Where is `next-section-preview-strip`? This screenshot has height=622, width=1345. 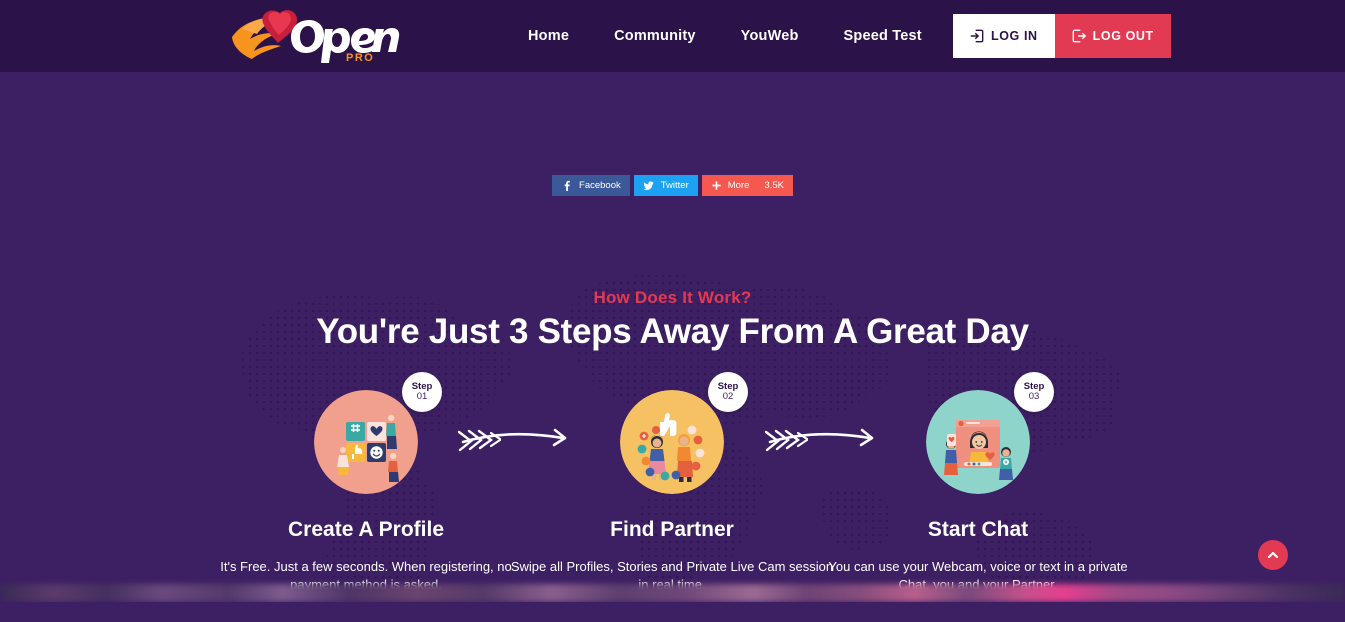
next-section-preview-strip is located at coordinates (672, 593).